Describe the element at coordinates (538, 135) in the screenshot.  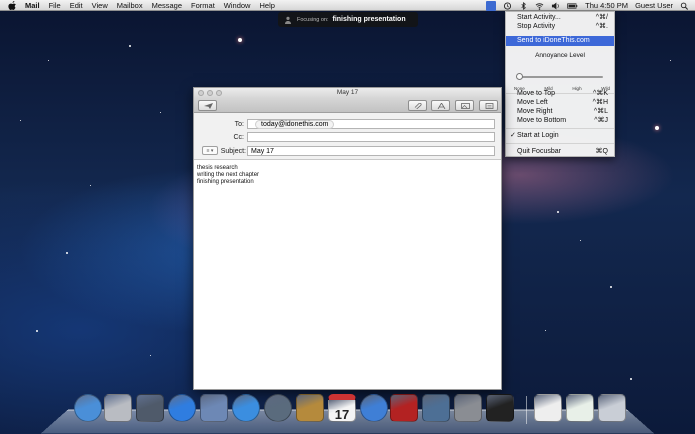
I see `menu-item-label: Start at Login` at that location.